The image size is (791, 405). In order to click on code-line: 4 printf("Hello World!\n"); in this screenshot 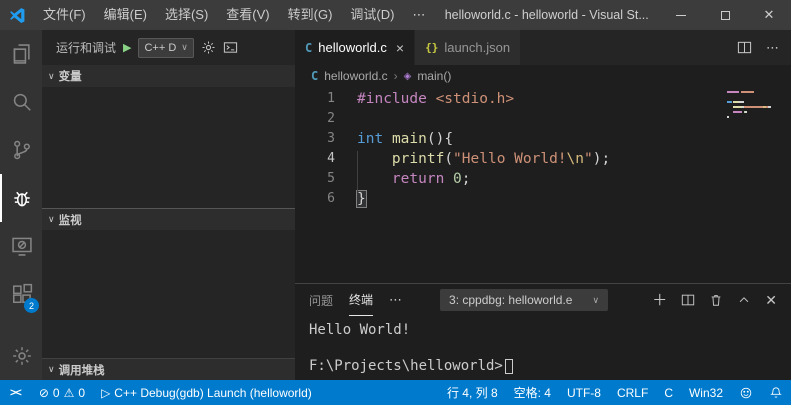, I will do `click(543, 159)`.